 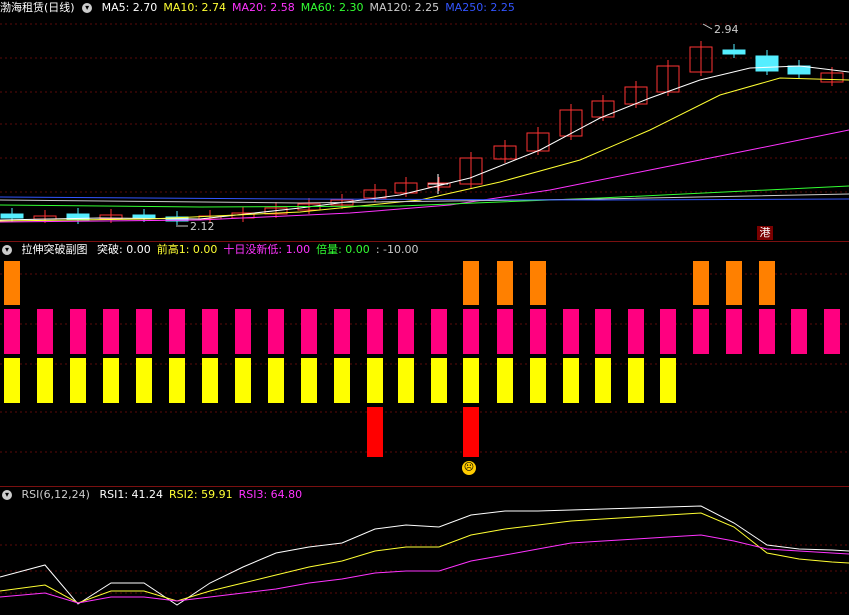 I want to click on low-label: 2.12, so click(x=202, y=226).